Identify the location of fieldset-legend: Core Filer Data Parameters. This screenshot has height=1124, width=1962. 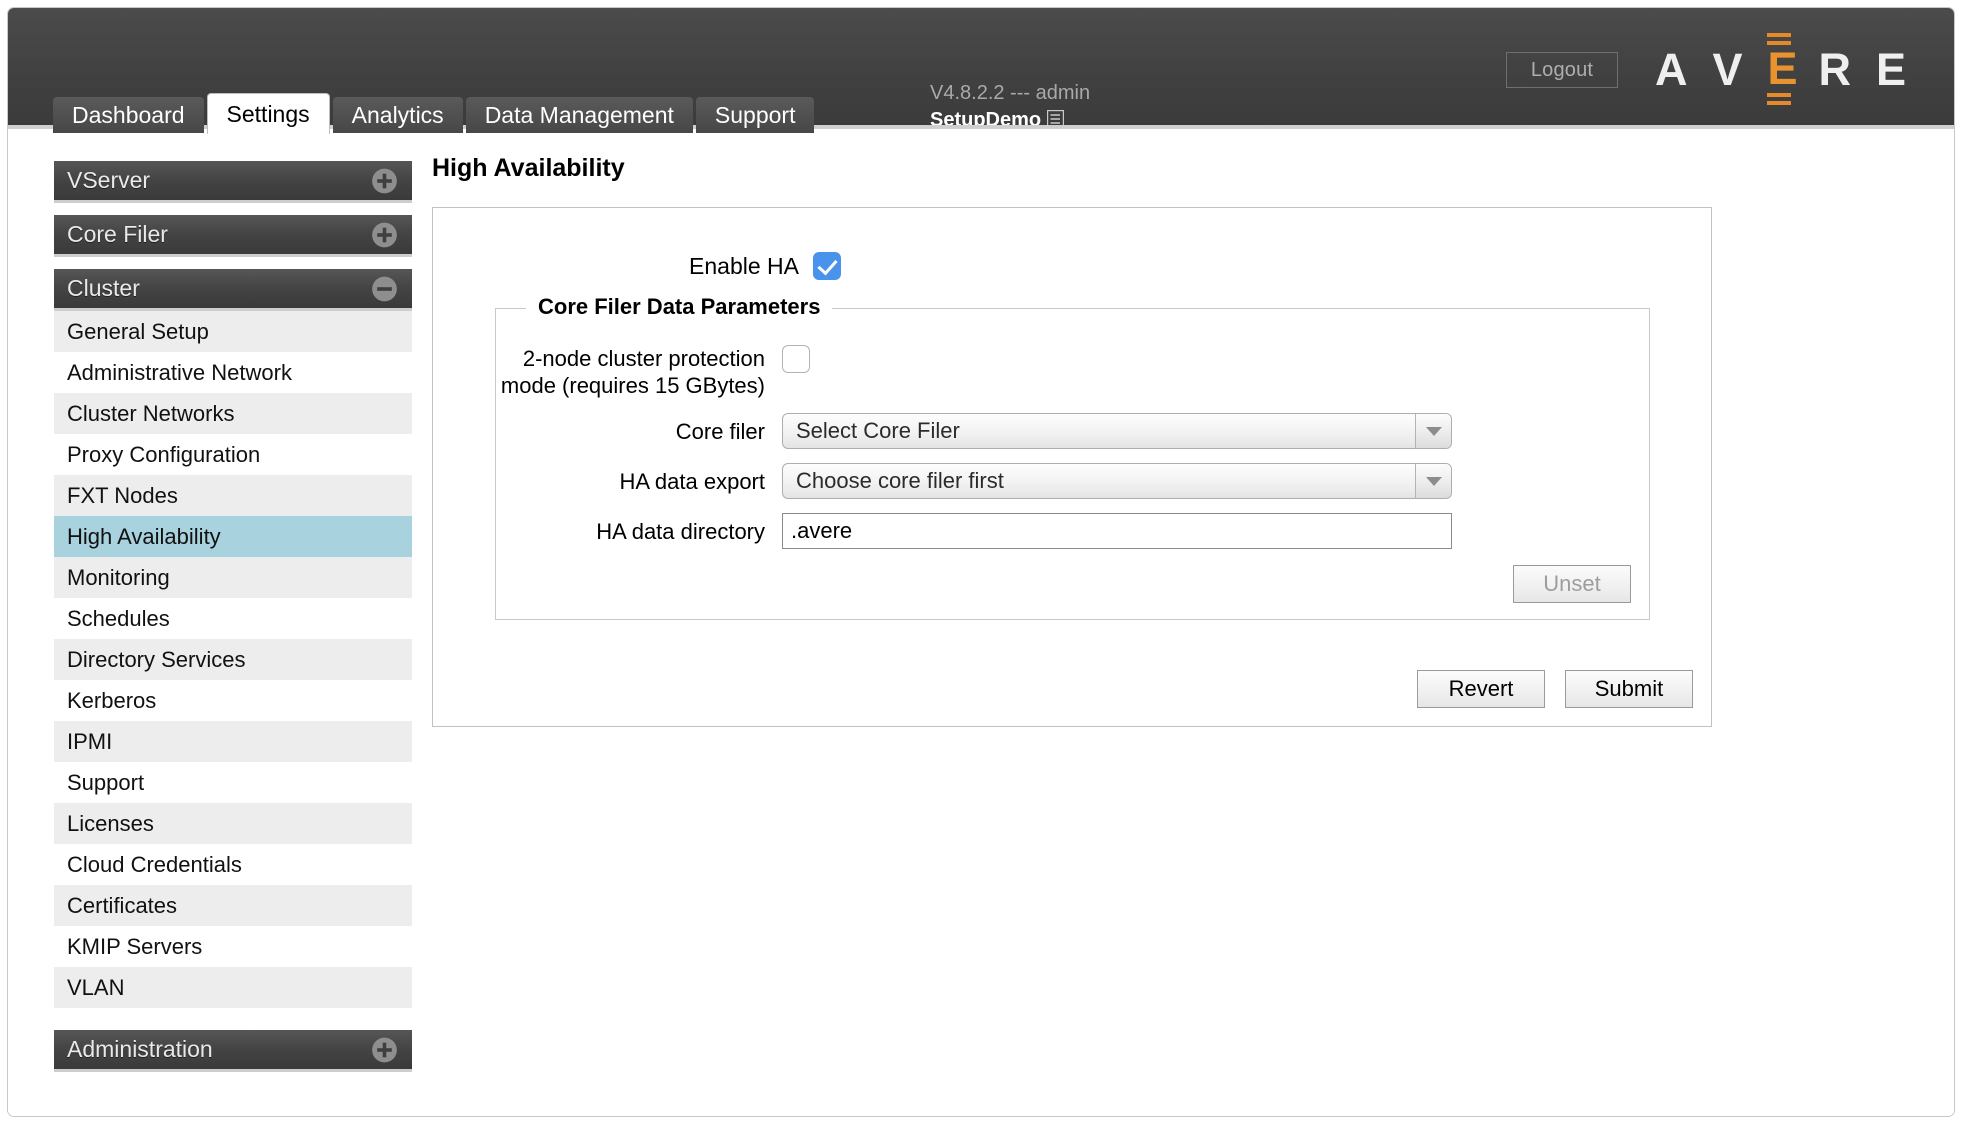
(679, 307).